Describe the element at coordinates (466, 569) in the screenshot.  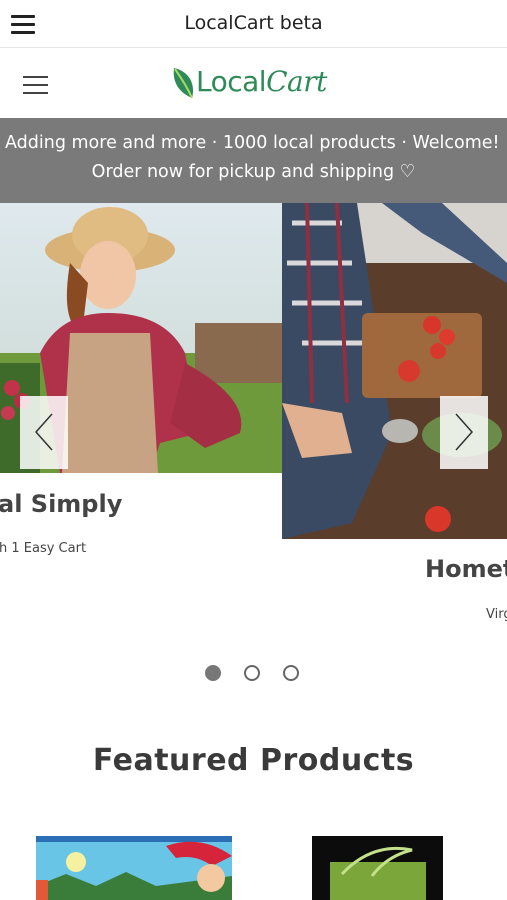
I see `slide-title: Homet` at that location.